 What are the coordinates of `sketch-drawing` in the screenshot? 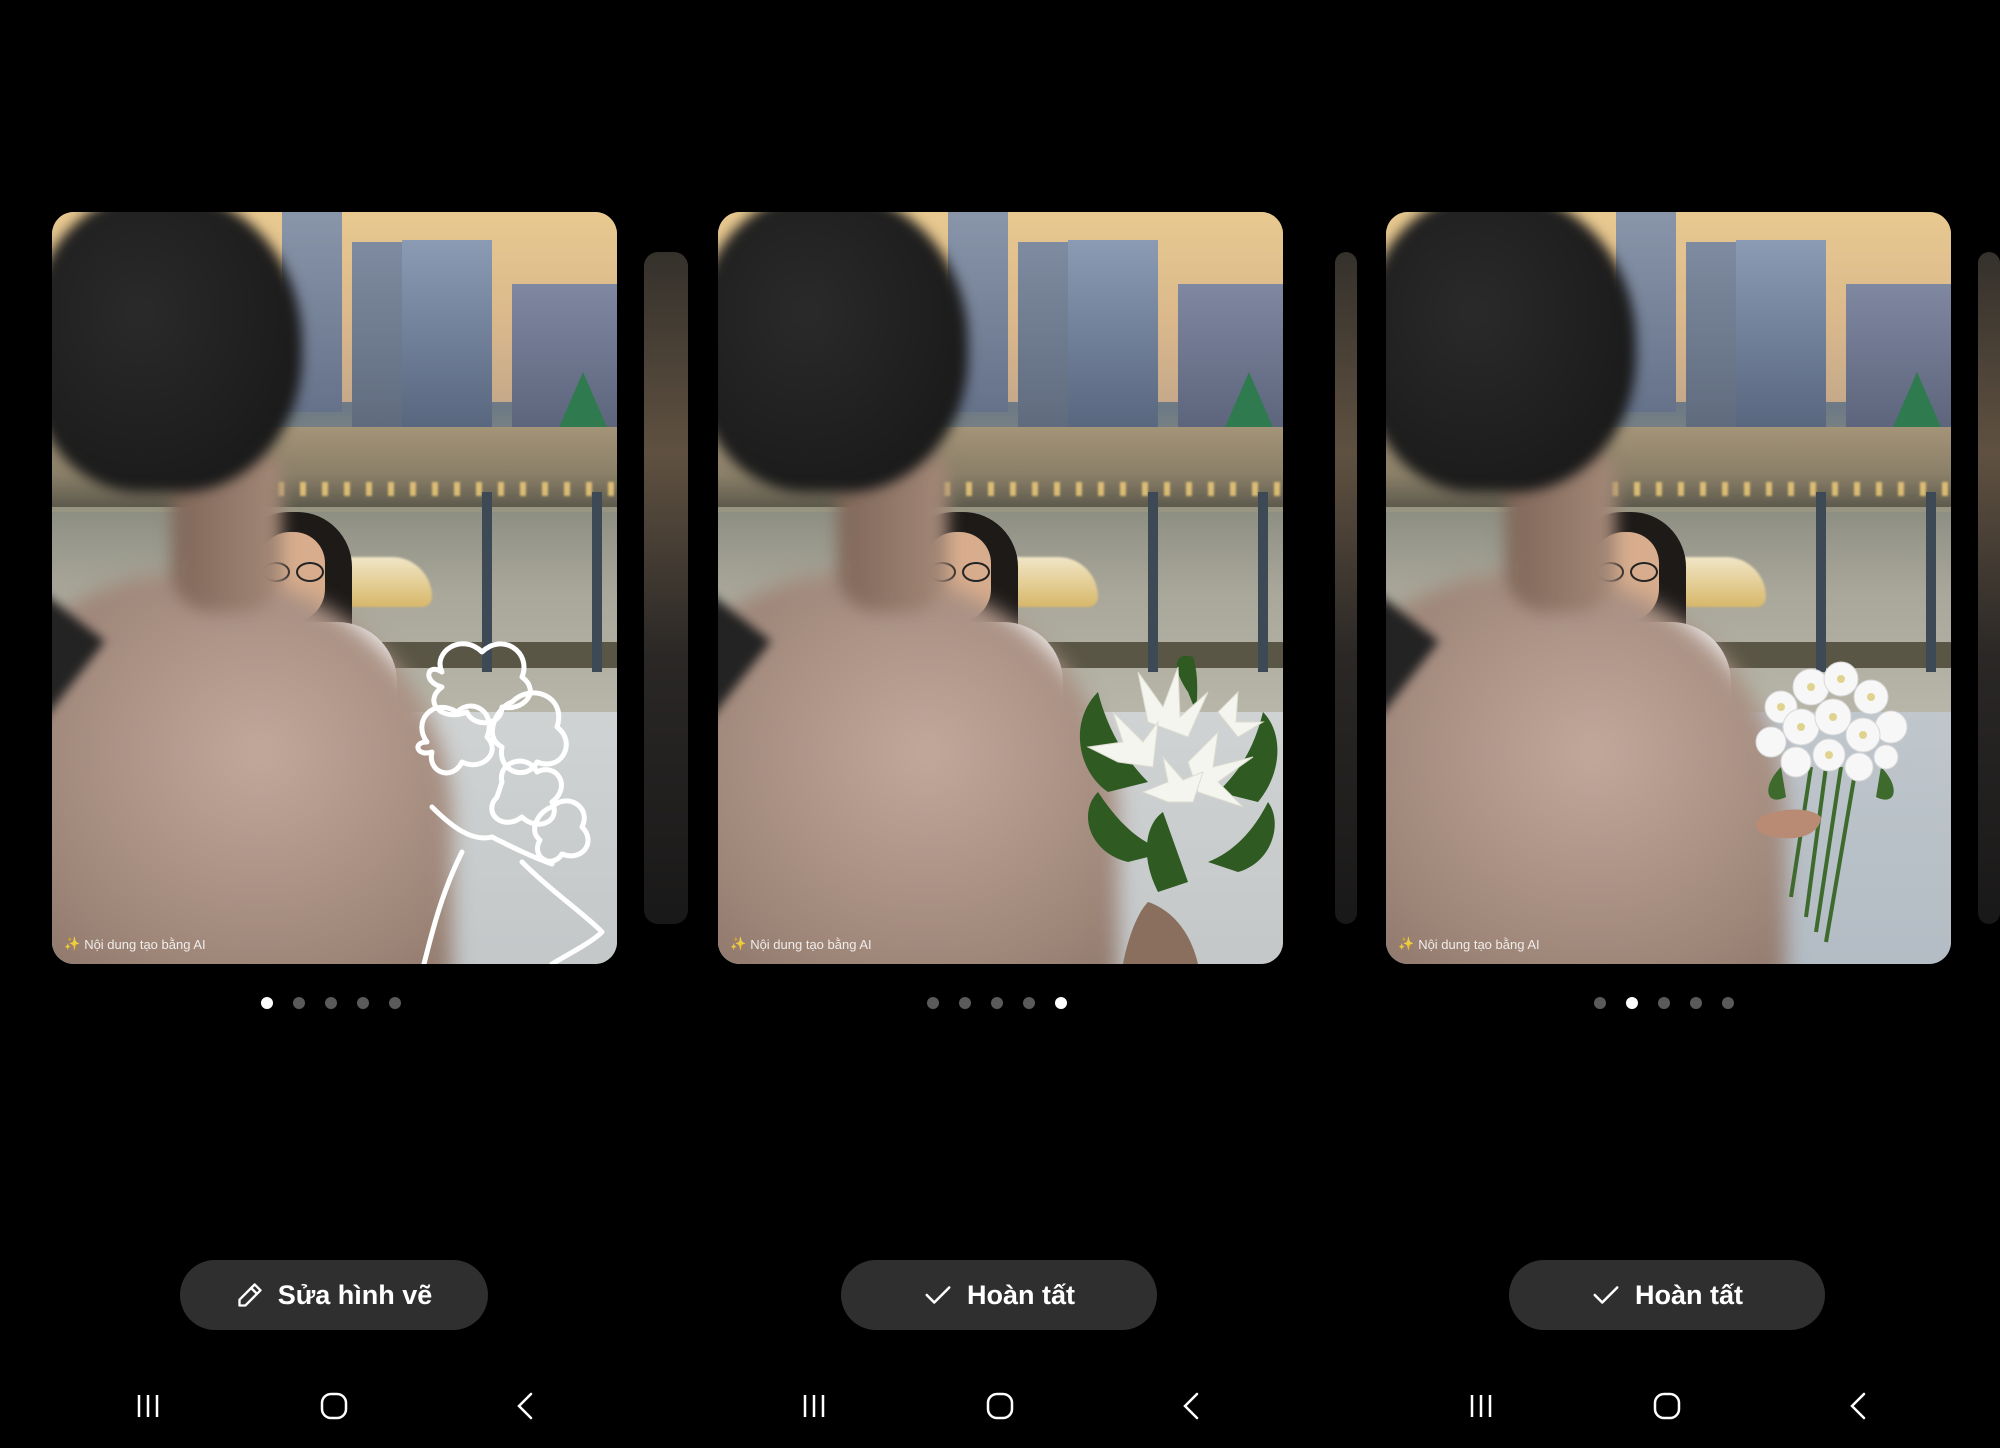 It's located at (509, 798).